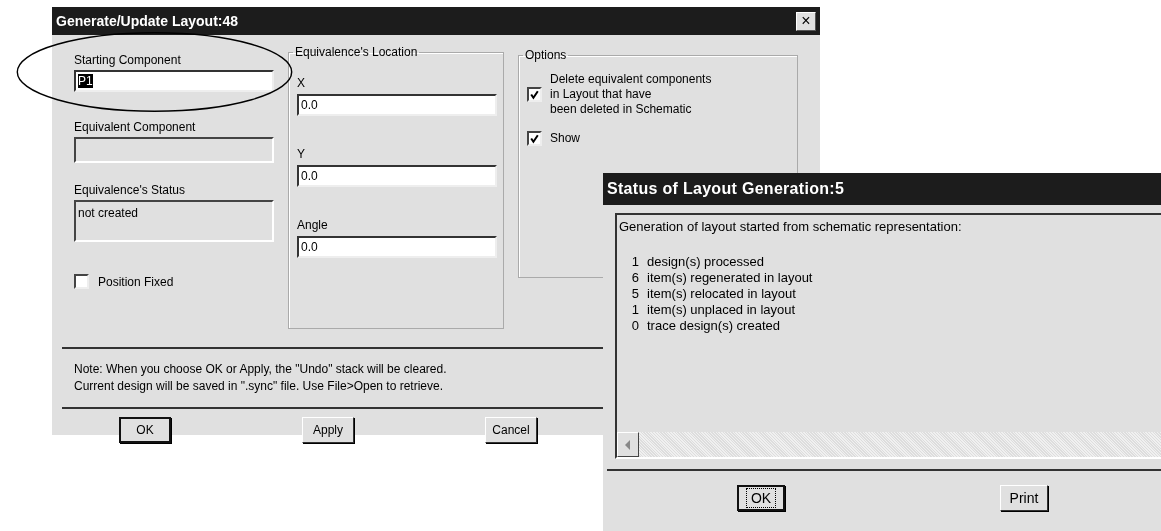 The image size is (1161, 531). What do you see at coordinates (634, 326) in the screenshot?
I see `count-text: 0` at bounding box center [634, 326].